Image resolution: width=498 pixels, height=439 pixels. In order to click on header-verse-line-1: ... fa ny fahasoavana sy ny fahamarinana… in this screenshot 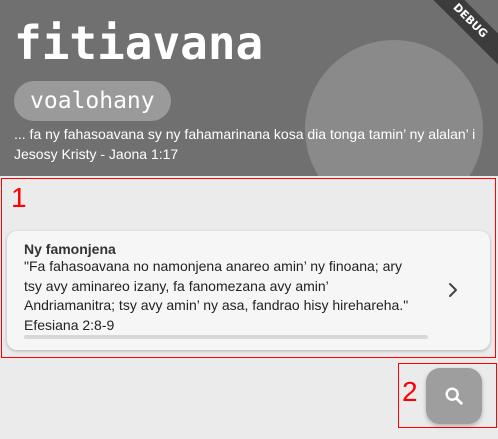, I will do `click(245, 134)`.